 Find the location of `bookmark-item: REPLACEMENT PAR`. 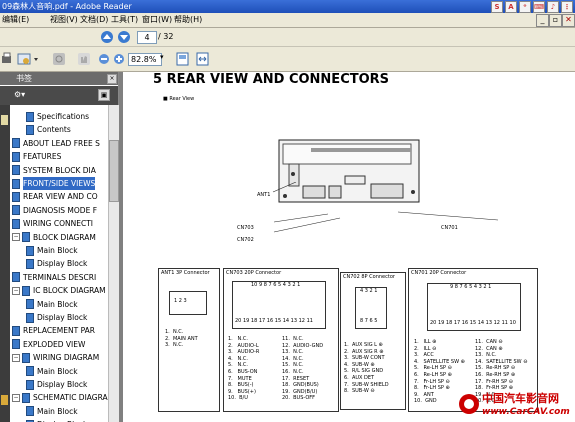

bookmark-item: REPLACEMENT PAR is located at coordinates (53, 330).